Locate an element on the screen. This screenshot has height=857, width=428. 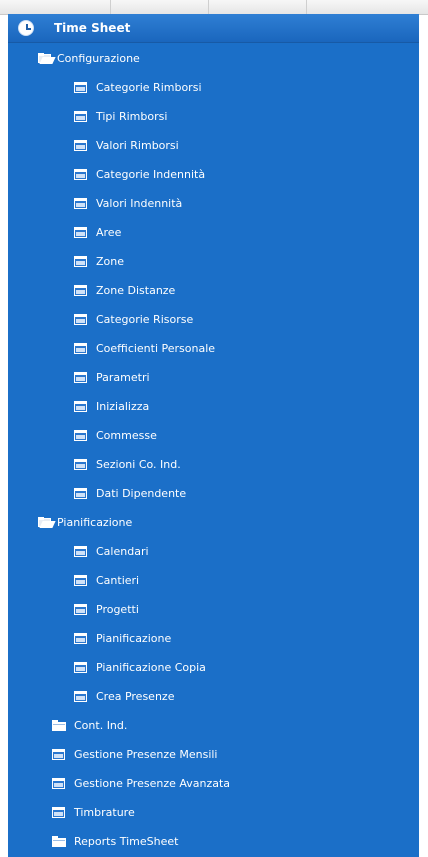
folder-pianificazione: Pianificazione is located at coordinates (213, 522).